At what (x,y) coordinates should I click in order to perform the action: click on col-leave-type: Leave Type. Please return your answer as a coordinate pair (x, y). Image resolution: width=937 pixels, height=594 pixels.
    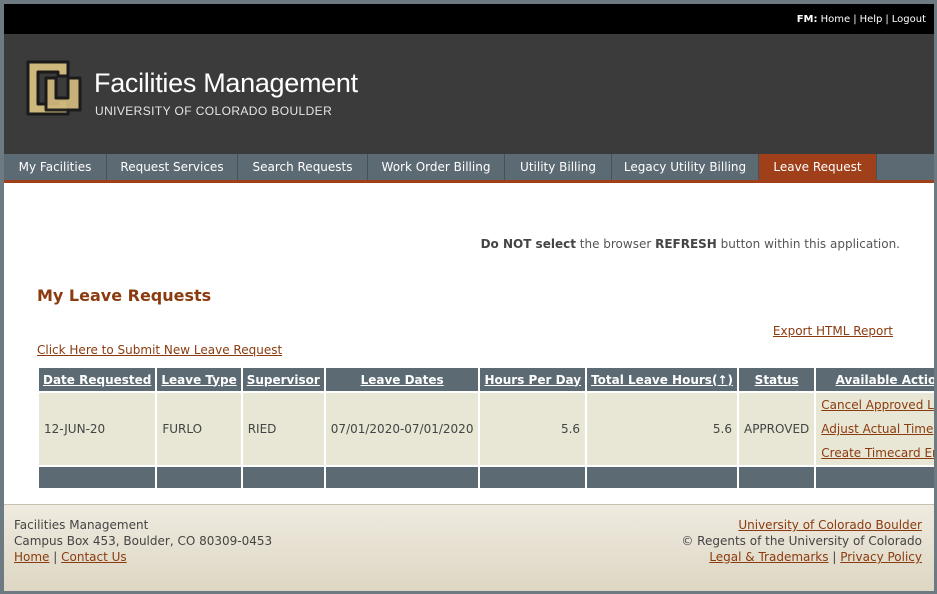
    Looking at the image, I should click on (199, 379).